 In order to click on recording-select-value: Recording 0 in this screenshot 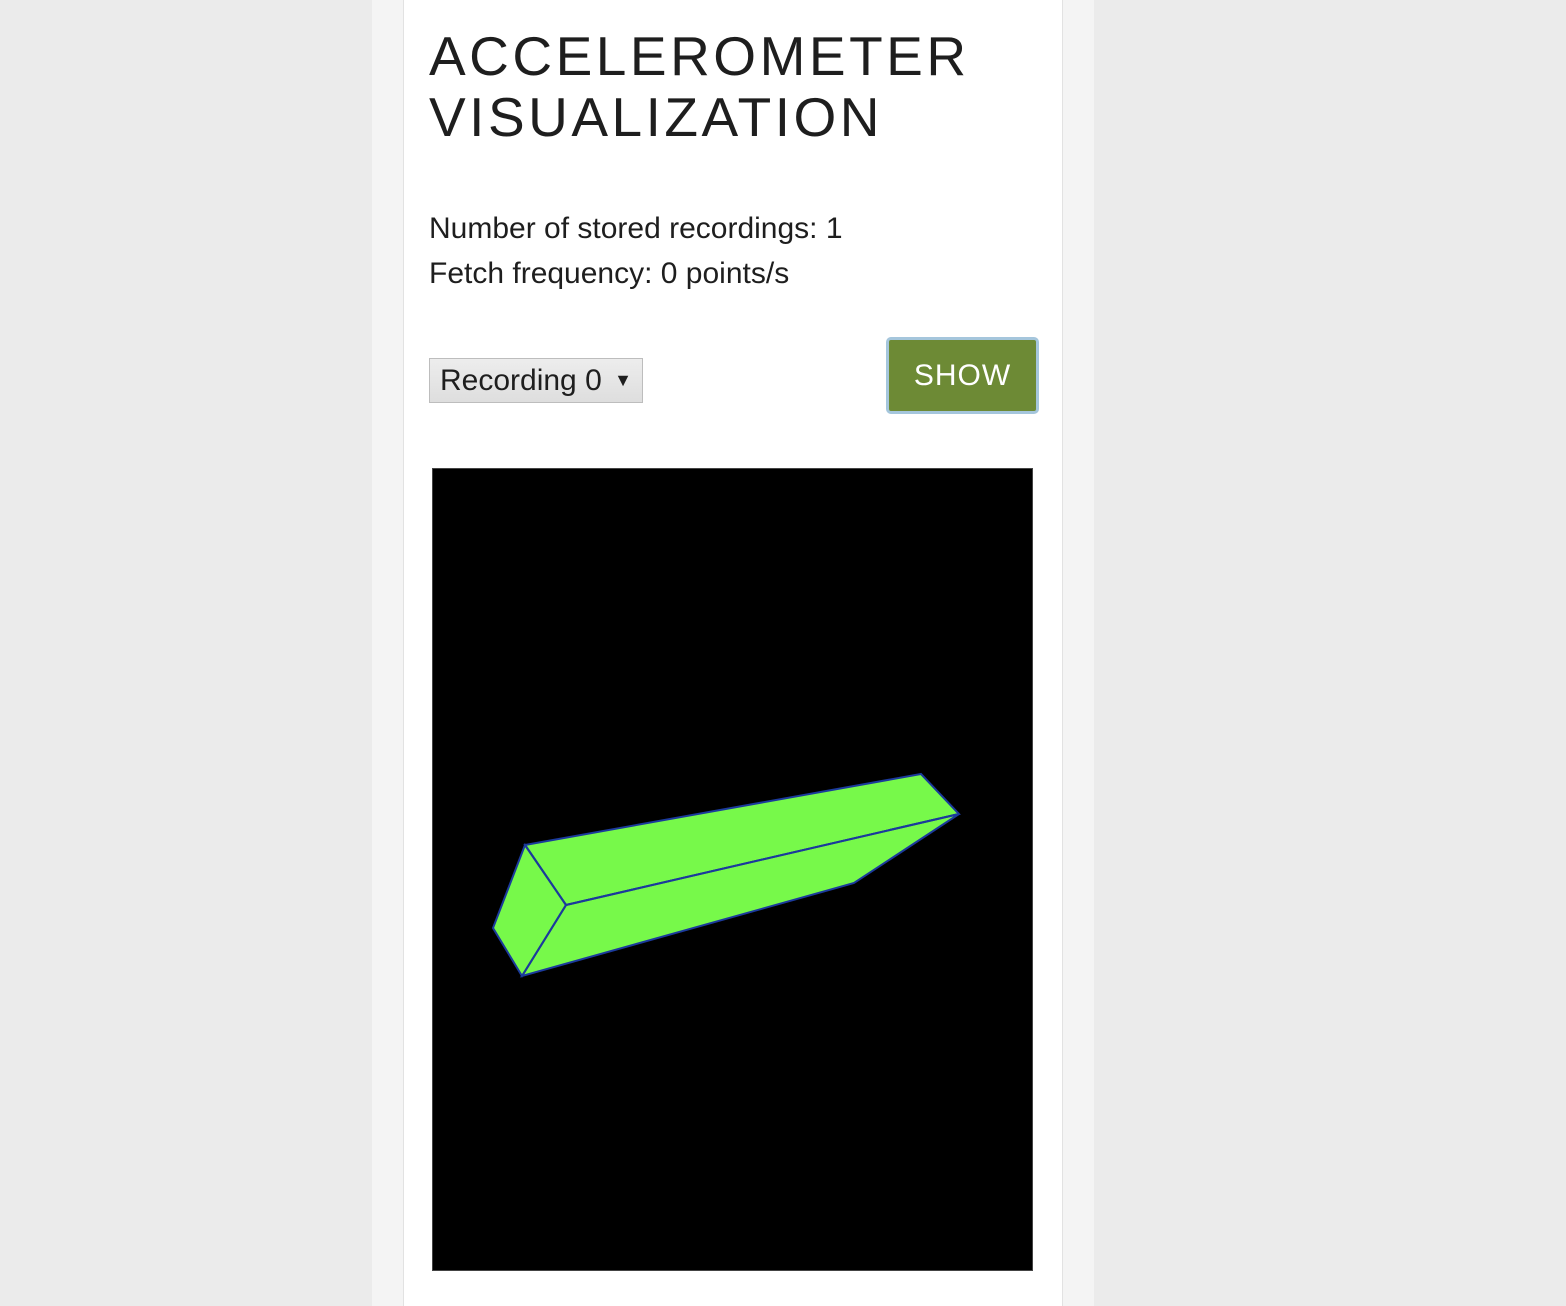, I will do `click(521, 380)`.